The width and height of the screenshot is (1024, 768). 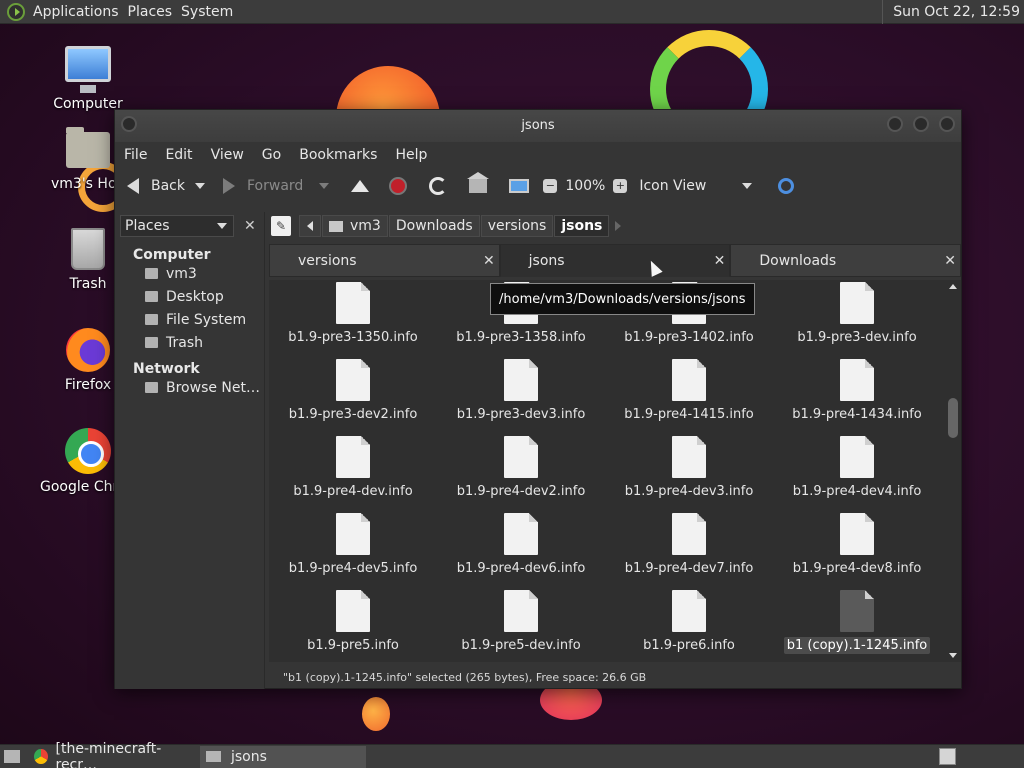 What do you see at coordinates (200, 186) in the screenshot?
I see `back-history-dropdown` at bounding box center [200, 186].